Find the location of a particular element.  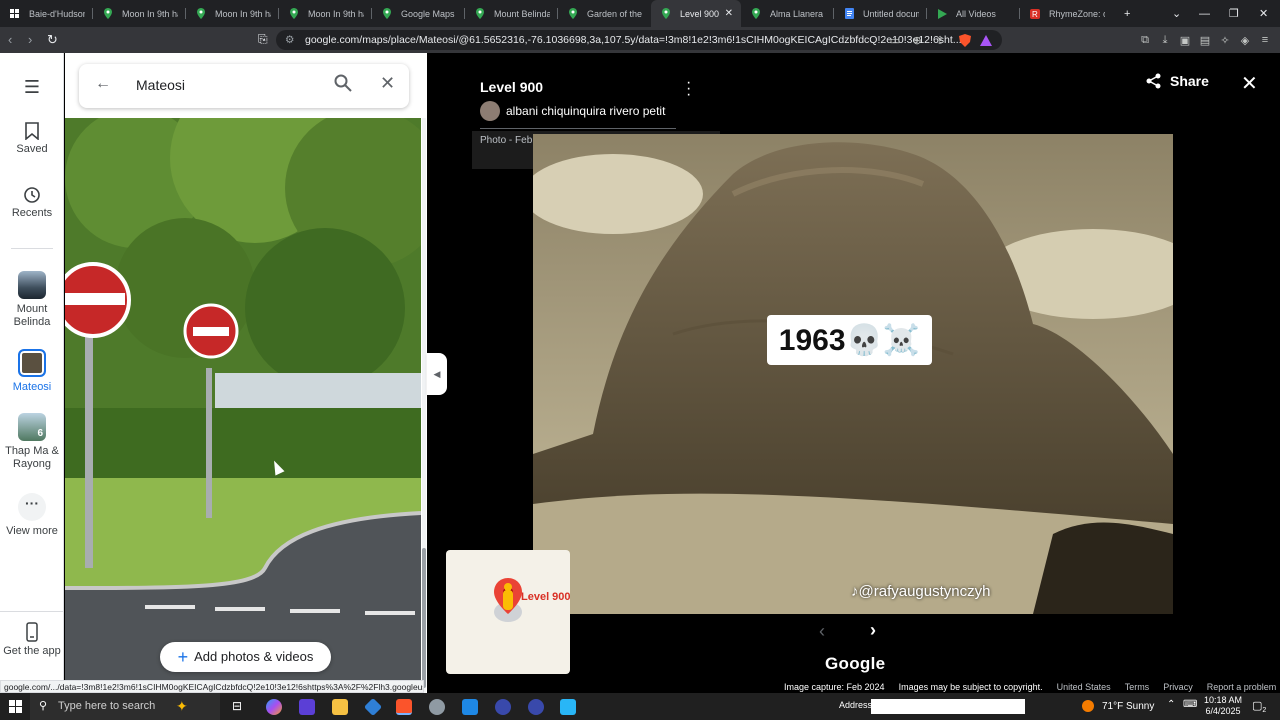

svg-text: R is located at coordinates (1035, 14).